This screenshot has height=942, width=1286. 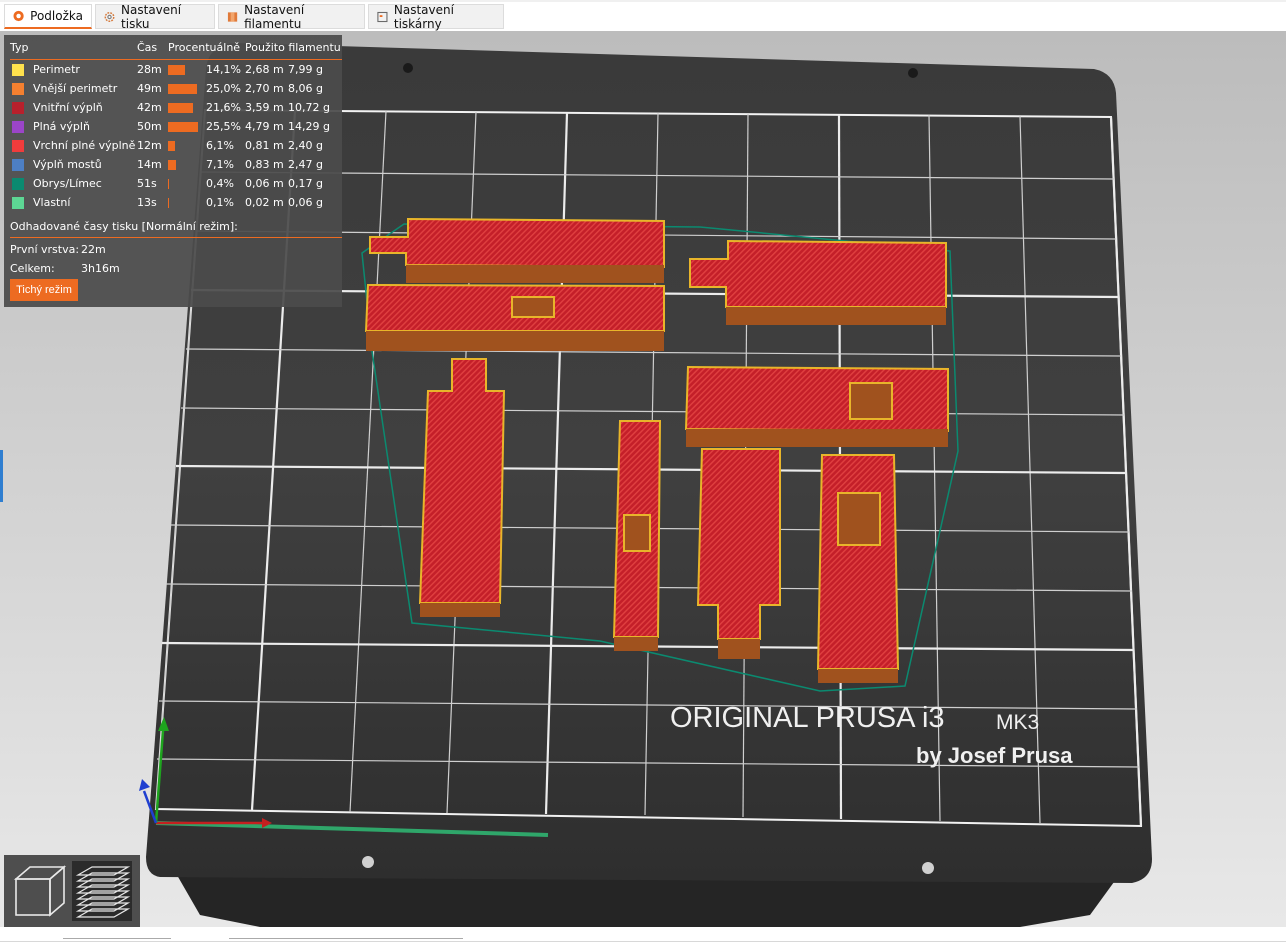 I want to click on view-mode-toolbar, so click(x=72, y=891).